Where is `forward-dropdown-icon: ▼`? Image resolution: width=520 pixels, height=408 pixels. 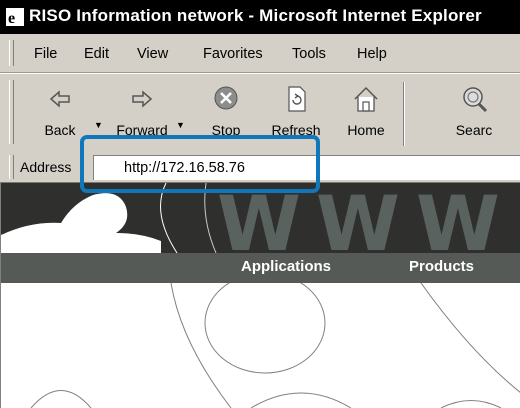 forward-dropdown-icon: ▼ is located at coordinates (180, 125).